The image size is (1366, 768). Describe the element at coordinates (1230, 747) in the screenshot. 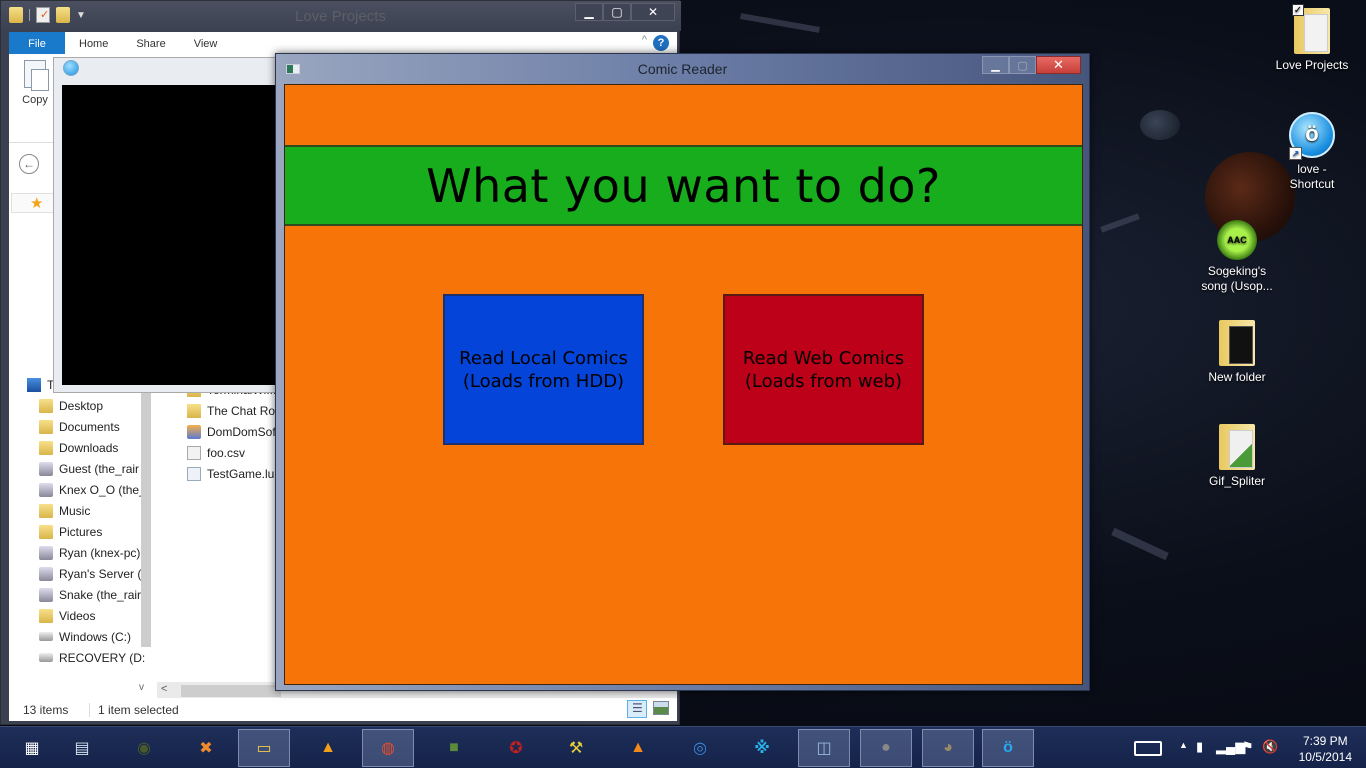

I see `signal-icon: ▂▄▆` at that location.